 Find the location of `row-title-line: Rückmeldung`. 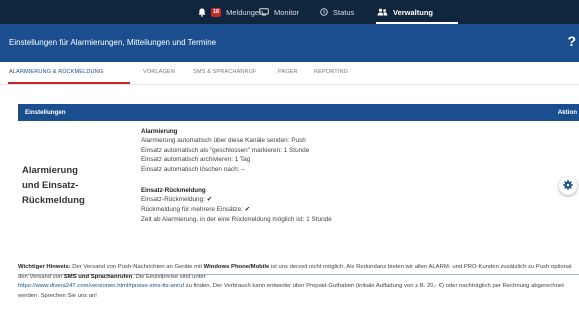

row-title-line: Rückmeldung is located at coordinates (53, 200).